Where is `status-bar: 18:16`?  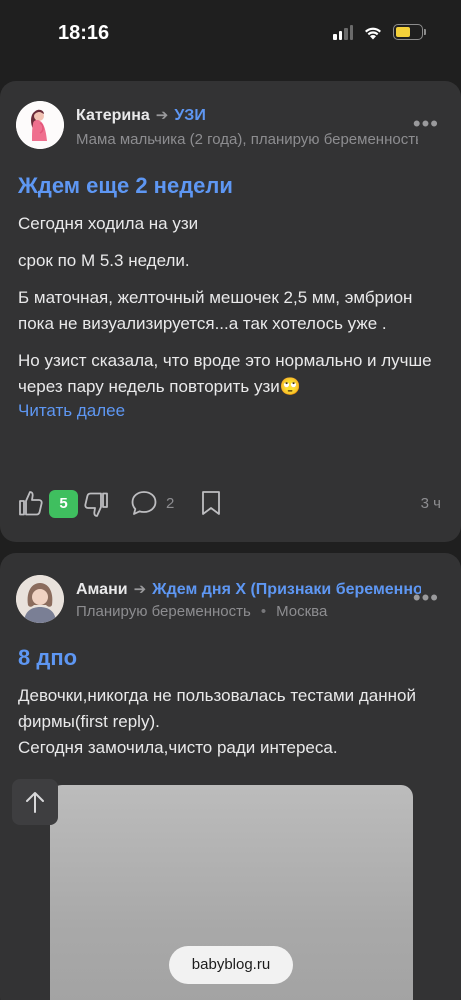 status-bar: 18:16 is located at coordinates (230, 35).